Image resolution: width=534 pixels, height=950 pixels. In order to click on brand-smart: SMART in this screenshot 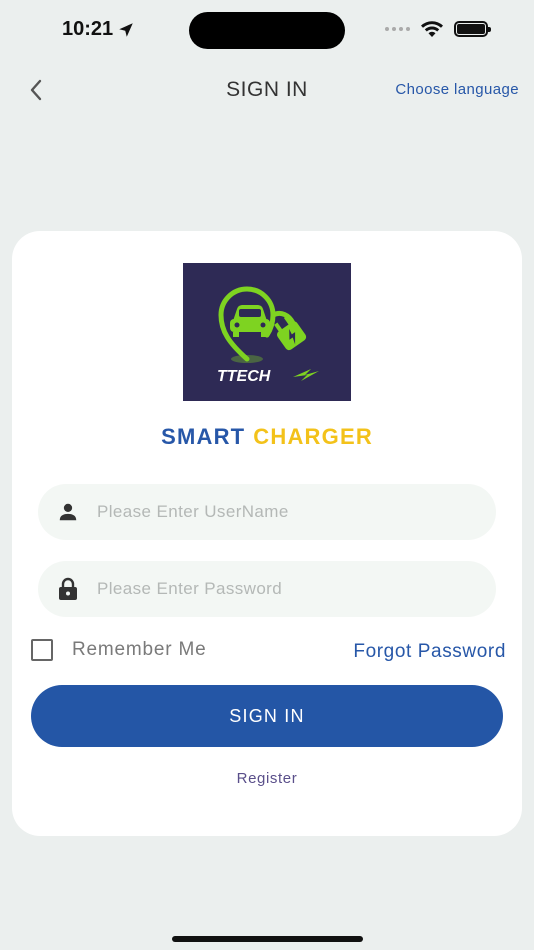, I will do `click(203, 436)`.